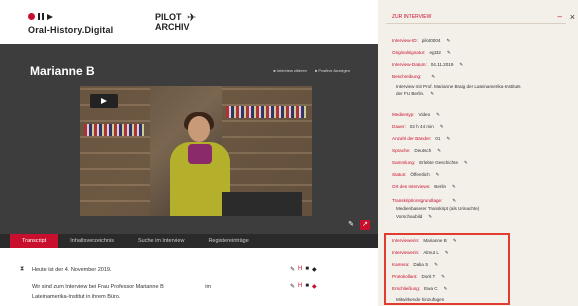 This screenshot has width=578, height=306. Describe the element at coordinates (22, 269) in the screenshot. I see `timecode-icon: ⧗` at that location.